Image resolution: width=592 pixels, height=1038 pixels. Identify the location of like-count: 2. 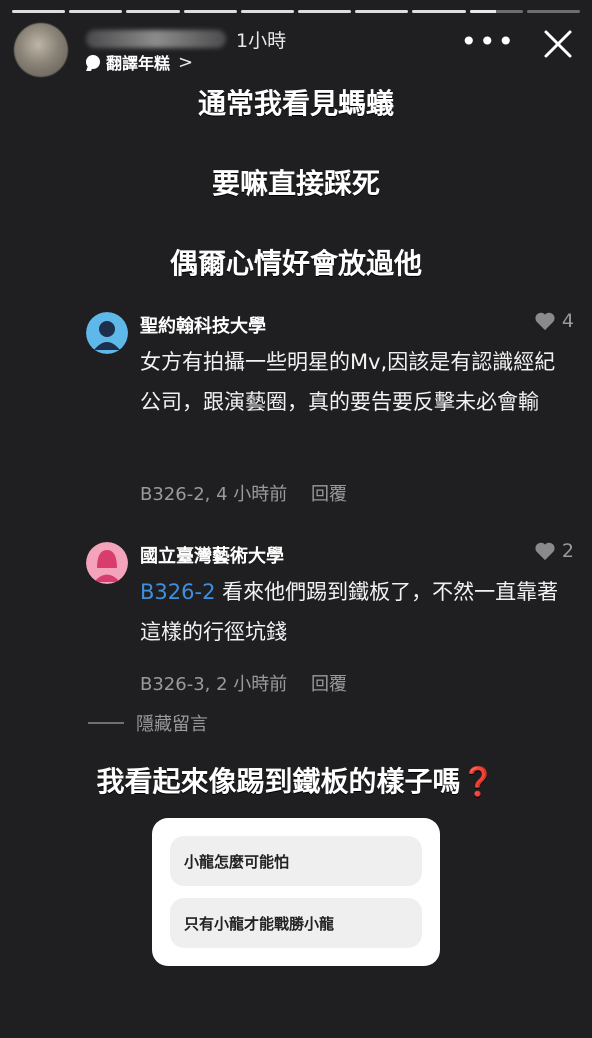
(567, 551).